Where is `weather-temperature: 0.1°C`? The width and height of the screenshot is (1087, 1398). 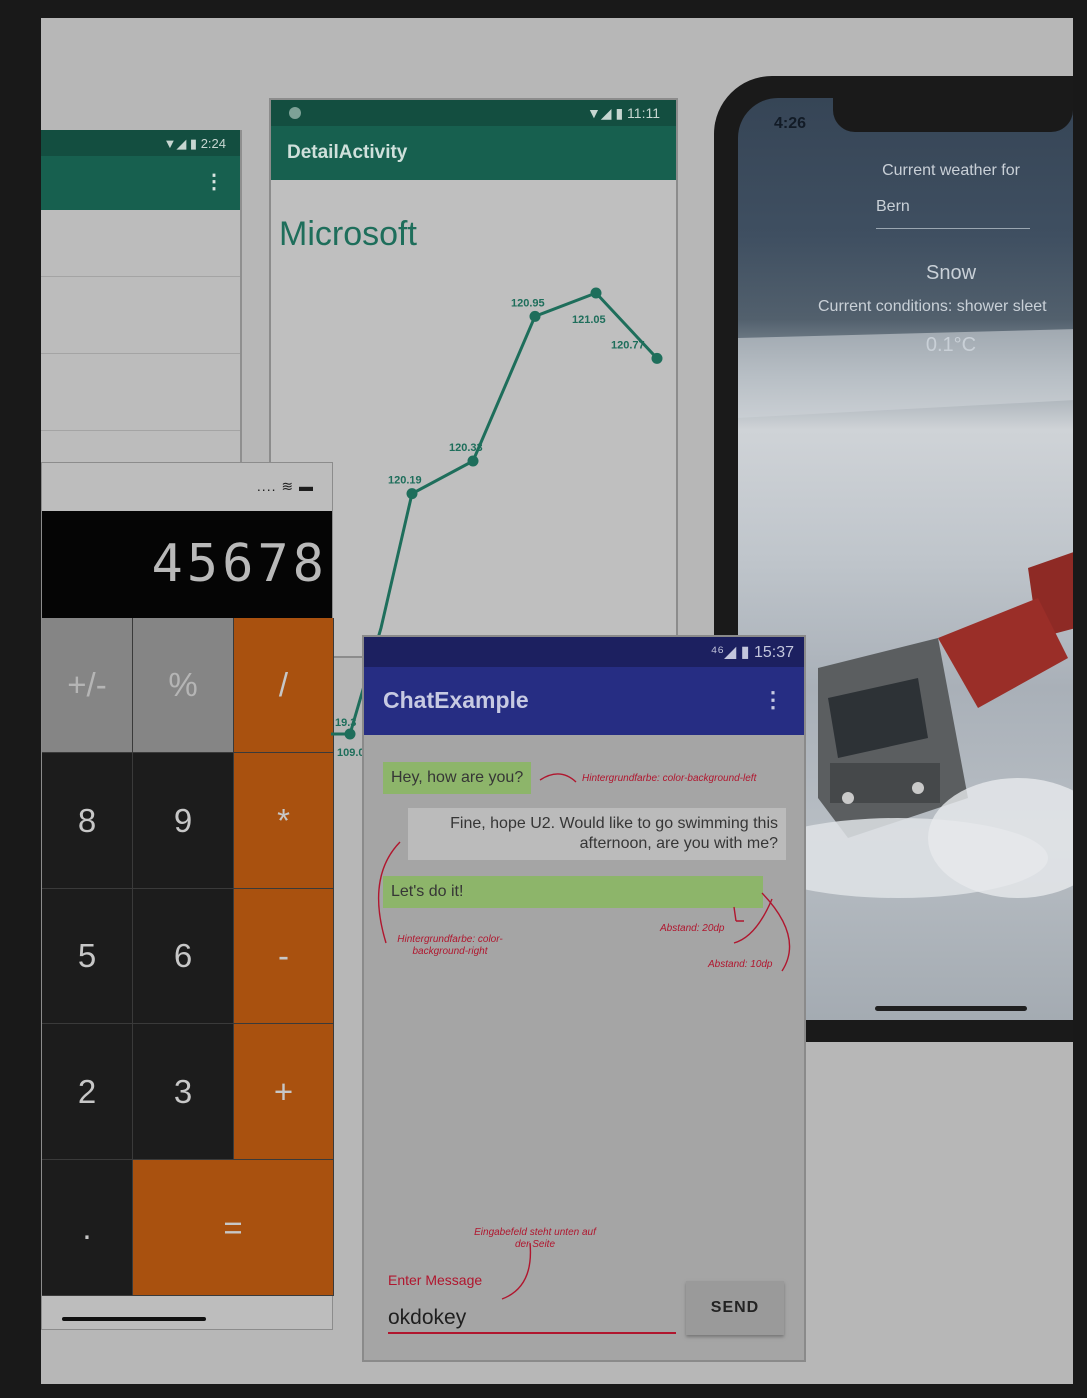
weather-temperature: 0.1°C is located at coordinates (951, 345).